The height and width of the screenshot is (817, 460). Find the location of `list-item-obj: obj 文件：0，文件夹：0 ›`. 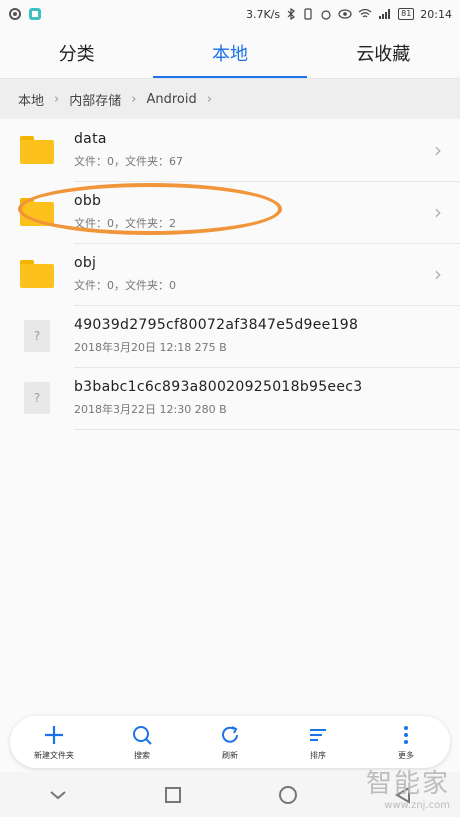

list-item-obj: obj 文件：0，文件夹：0 › is located at coordinates (230, 274).